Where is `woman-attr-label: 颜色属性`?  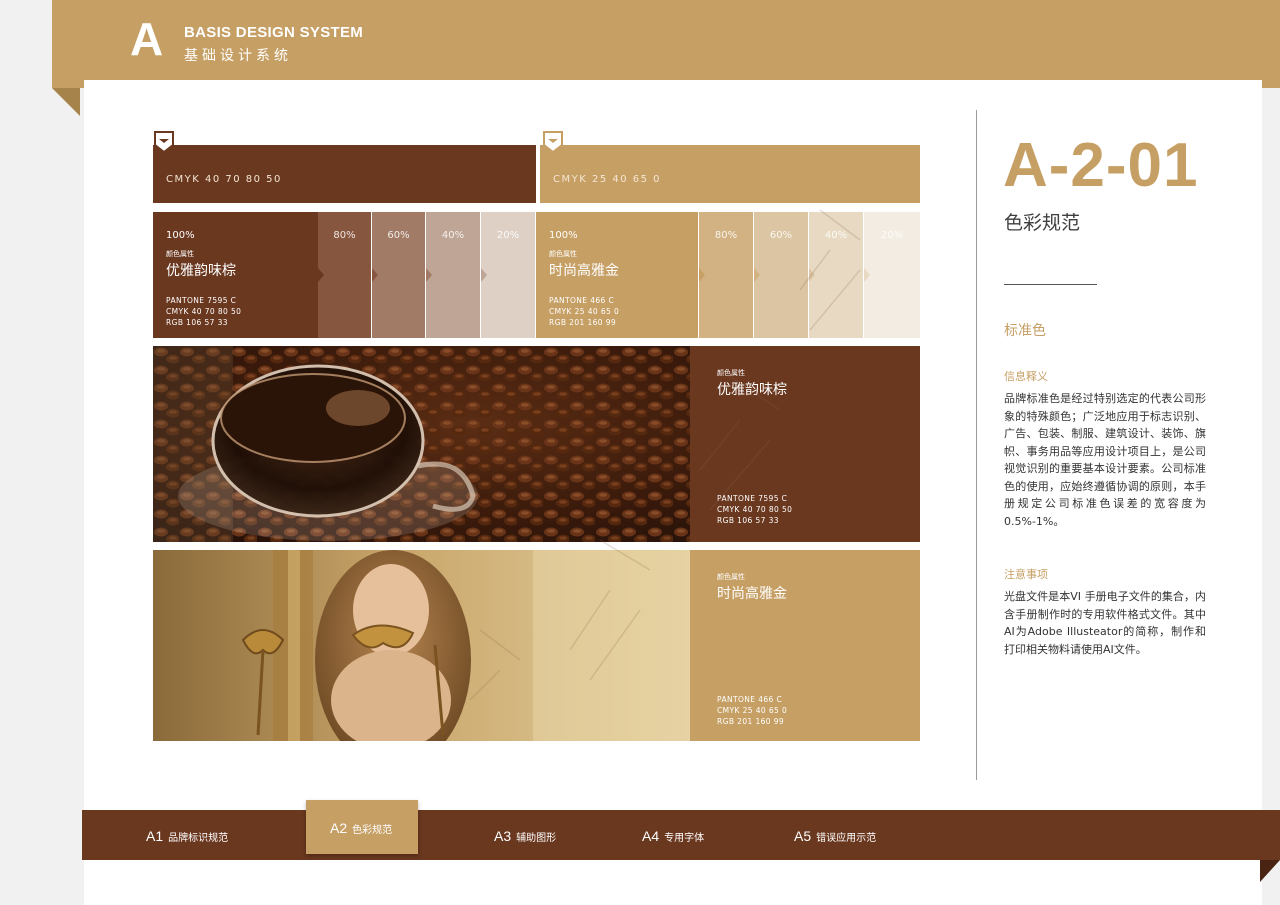
woman-attr-label: 颜色属性 is located at coordinates (731, 577).